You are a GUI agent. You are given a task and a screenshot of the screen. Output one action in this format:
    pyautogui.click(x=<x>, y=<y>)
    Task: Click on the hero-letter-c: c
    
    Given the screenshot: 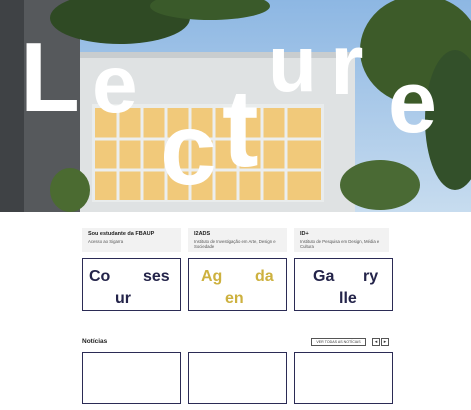 What is the action you would take?
    pyautogui.click(x=188, y=149)
    